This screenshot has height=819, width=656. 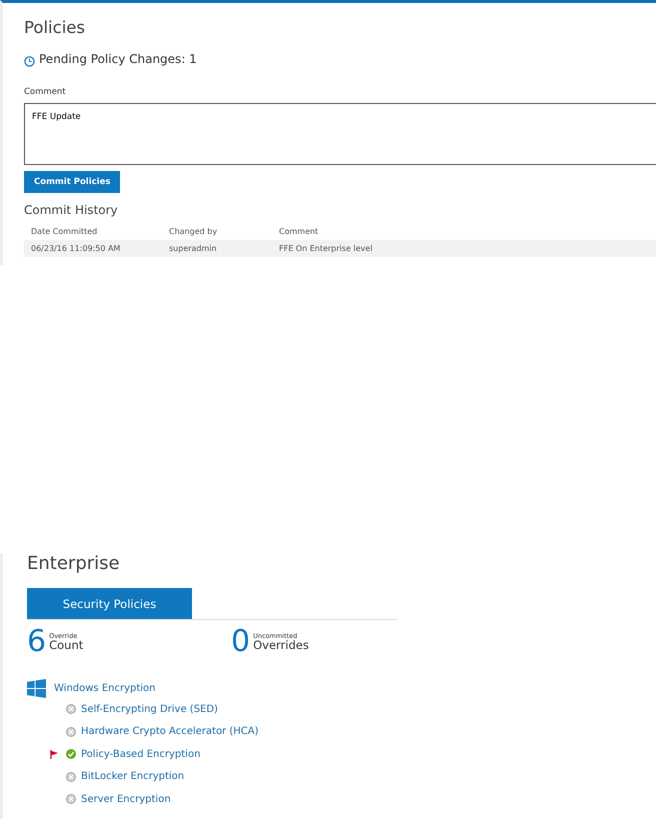 What do you see at coordinates (36, 642) in the screenshot?
I see `stat-number: 6` at bounding box center [36, 642].